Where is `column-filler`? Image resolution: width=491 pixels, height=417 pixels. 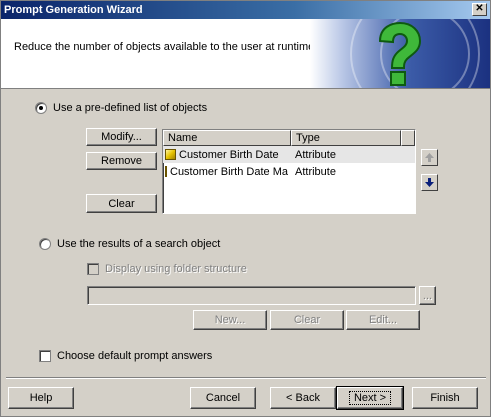 column-filler is located at coordinates (408, 138).